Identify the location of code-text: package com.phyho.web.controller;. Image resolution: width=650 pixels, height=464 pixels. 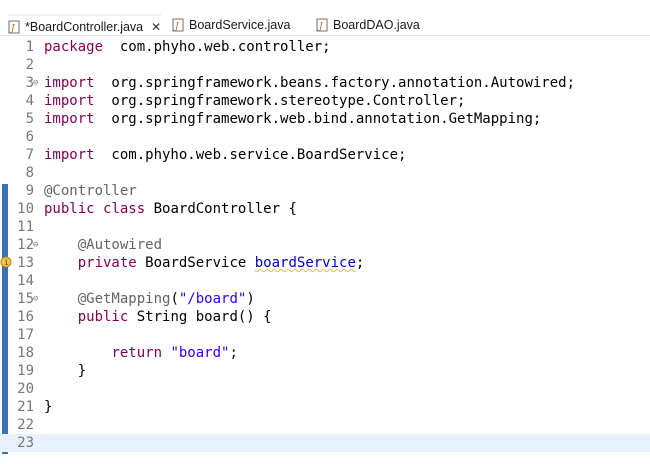
(187, 47).